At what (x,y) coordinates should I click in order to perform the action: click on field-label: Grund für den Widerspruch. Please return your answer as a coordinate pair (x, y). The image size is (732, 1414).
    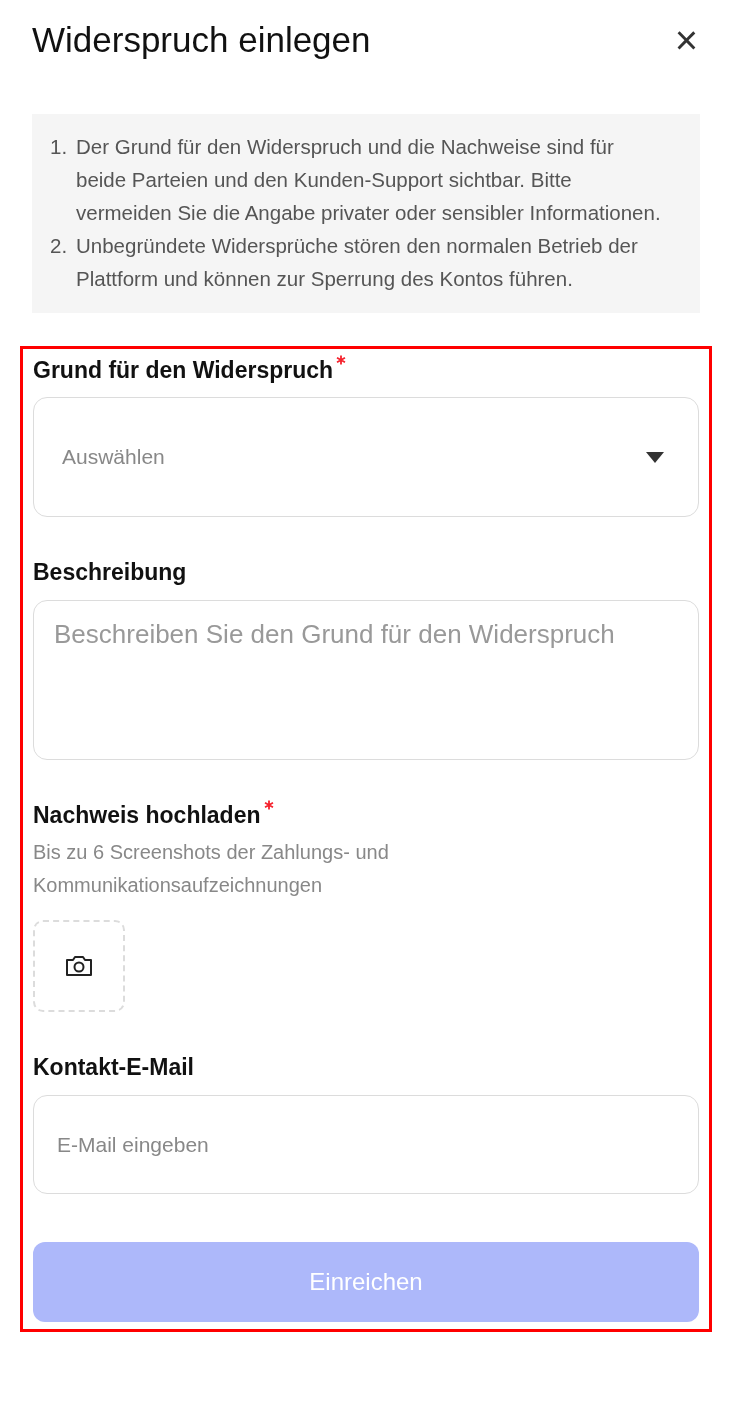
    Looking at the image, I should click on (183, 370).